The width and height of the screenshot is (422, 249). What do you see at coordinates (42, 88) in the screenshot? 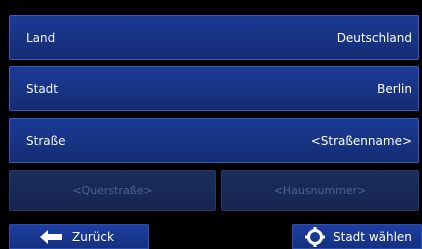
I see `city-label: Stadt` at bounding box center [42, 88].